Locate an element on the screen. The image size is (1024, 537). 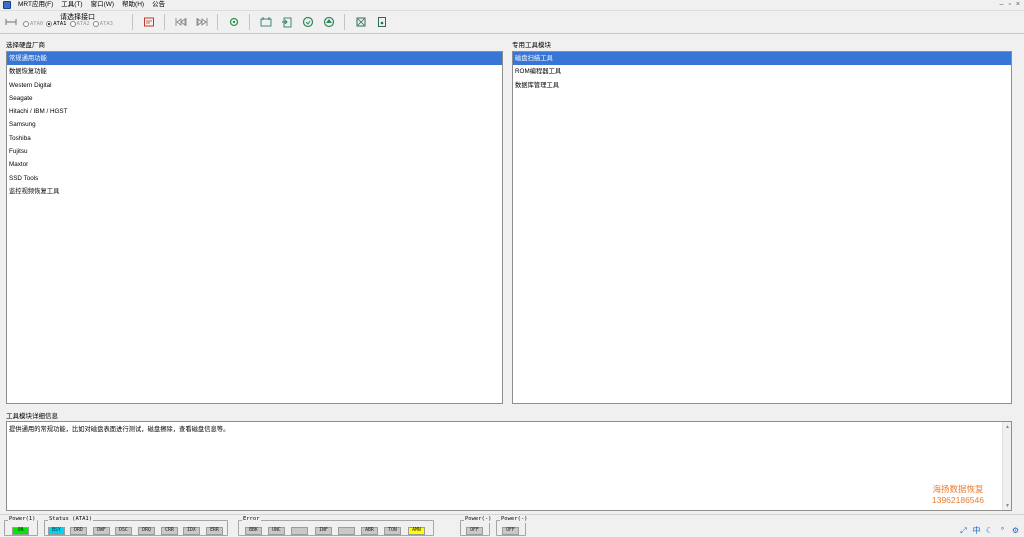
menu-window: 窗口(W) is located at coordinates (102, 5).